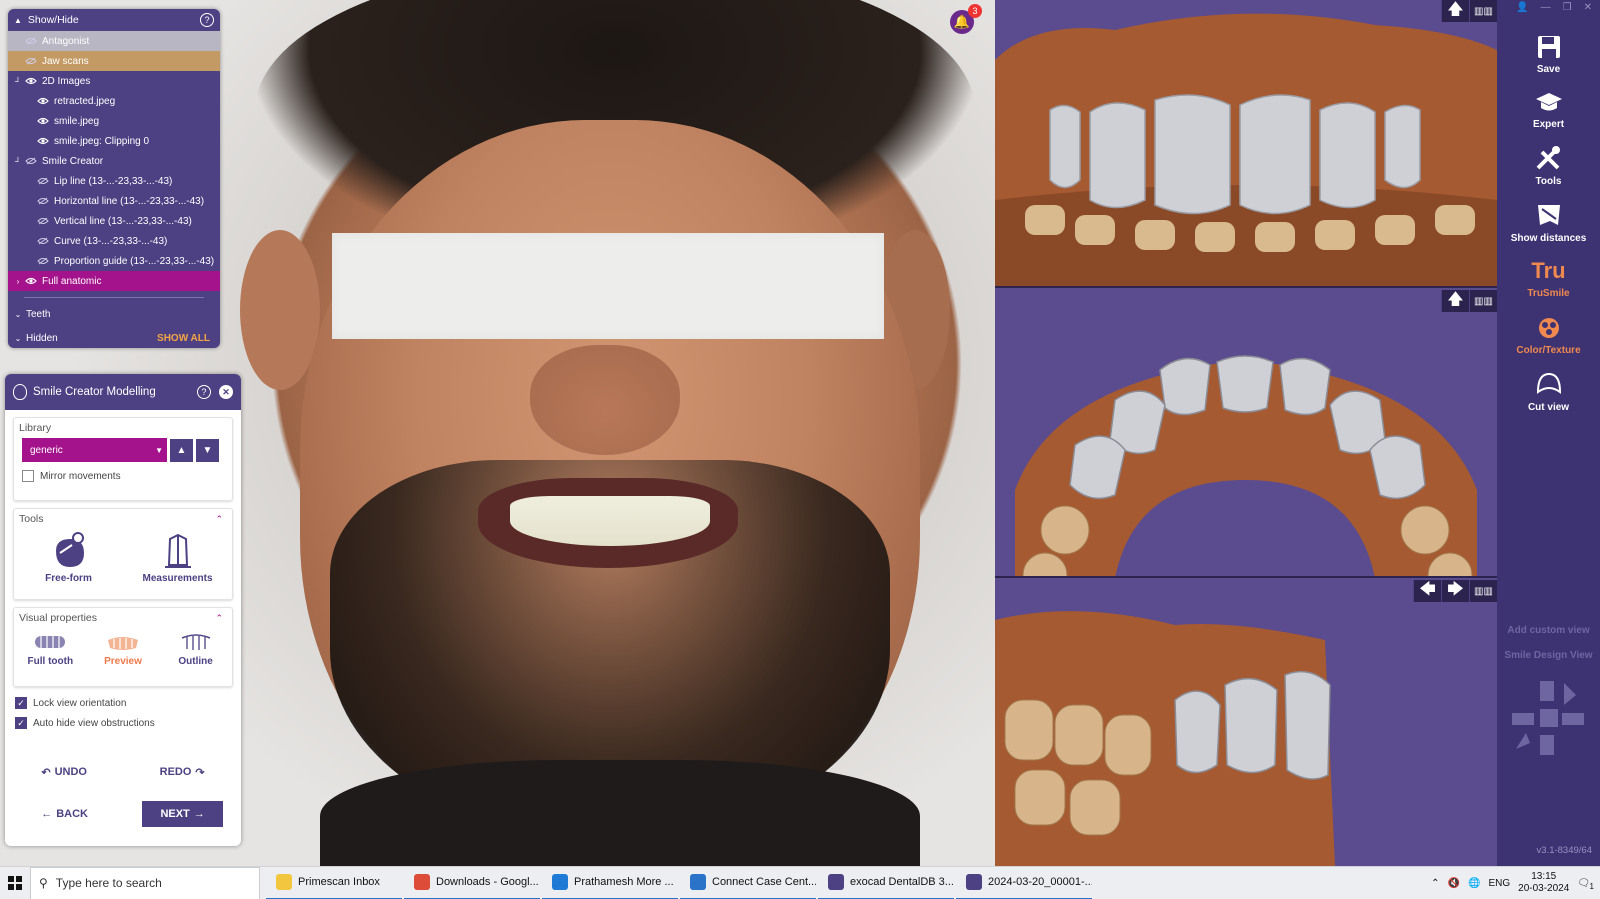 The image size is (1600, 899). I want to click on show-hide-header: ▲ Show/Hide ?, so click(114, 20).